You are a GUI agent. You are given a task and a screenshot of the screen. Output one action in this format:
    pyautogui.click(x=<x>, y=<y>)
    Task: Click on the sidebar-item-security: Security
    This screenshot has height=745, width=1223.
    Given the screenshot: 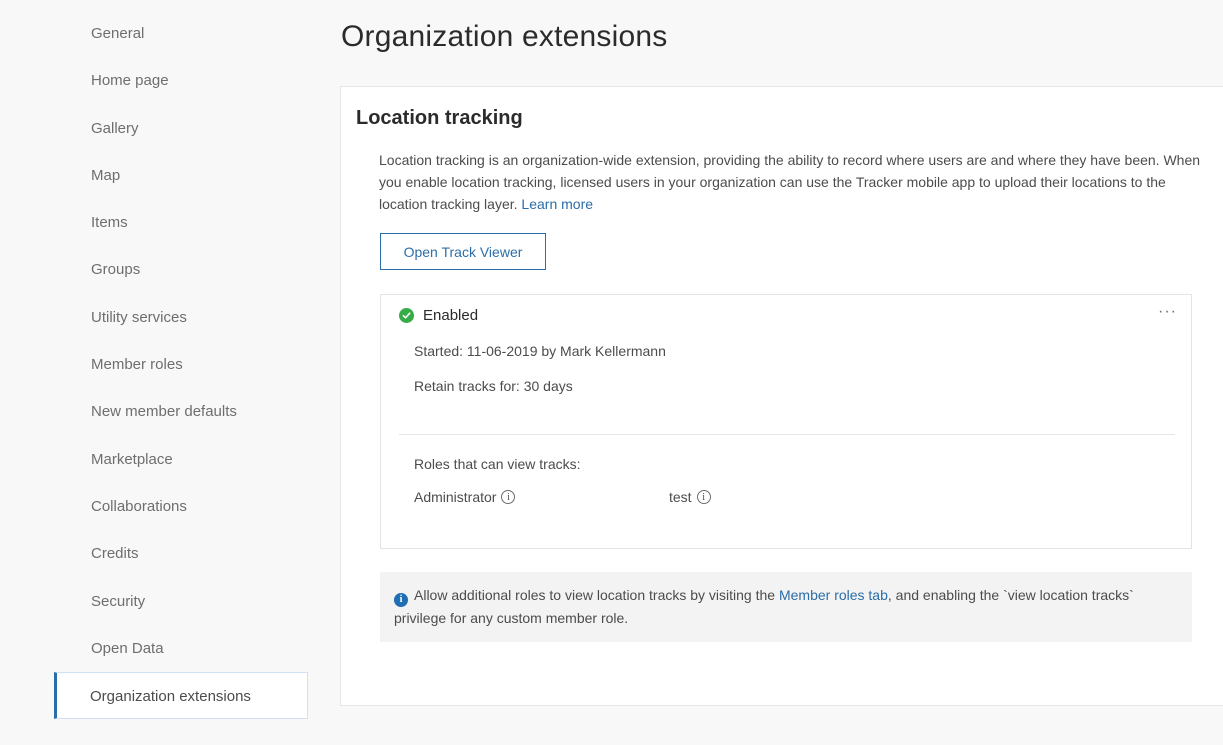 What is the action you would take?
    pyautogui.click(x=181, y=601)
    